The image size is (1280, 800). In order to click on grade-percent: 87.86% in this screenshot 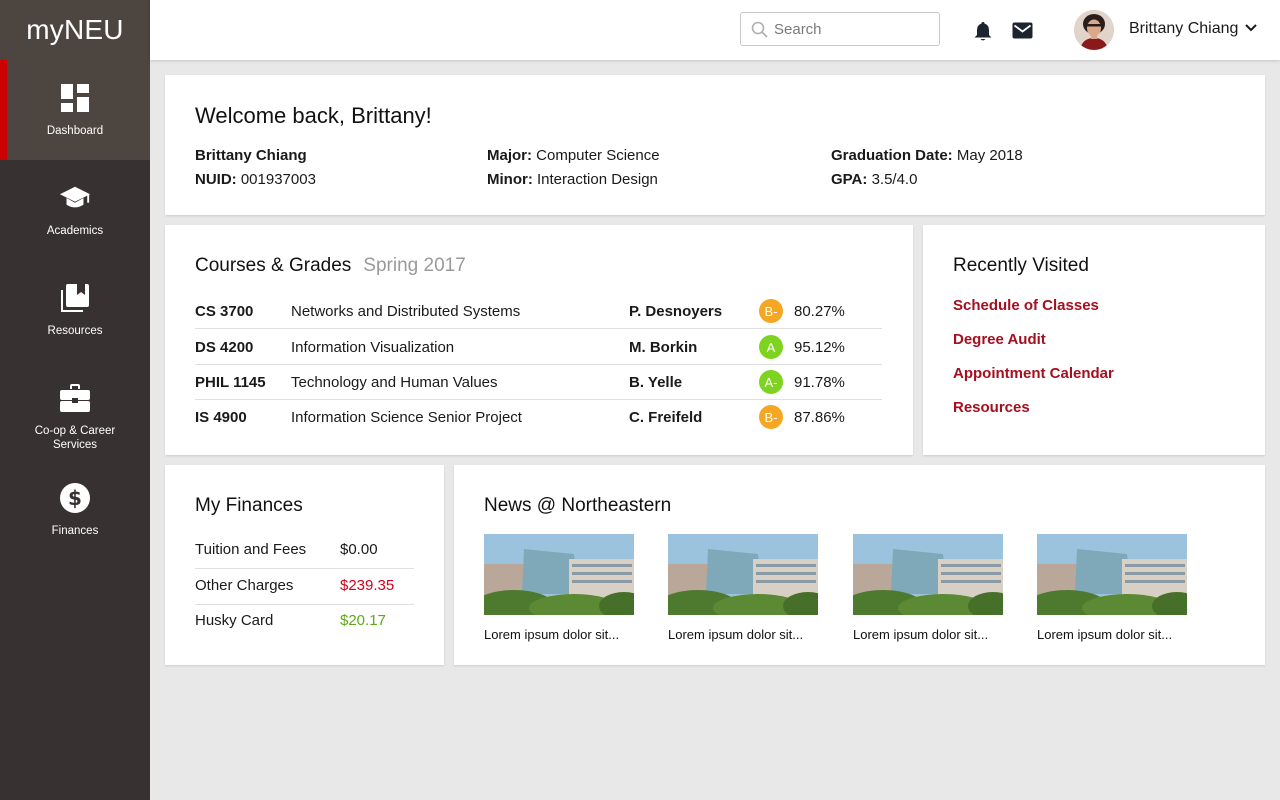, I will do `click(819, 417)`.